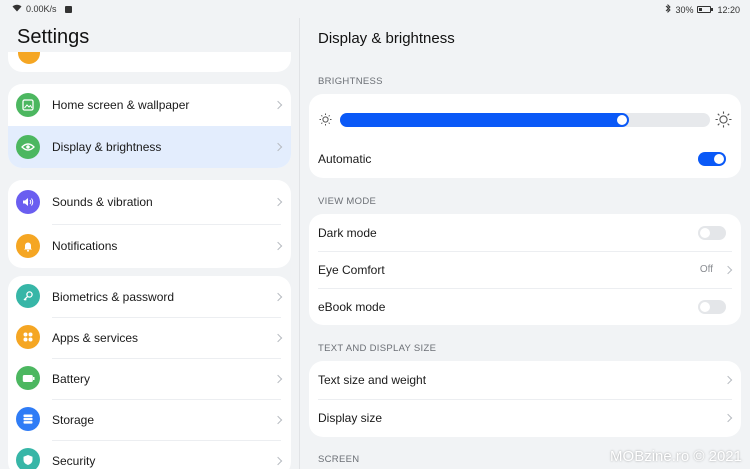  What do you see at coordinates (73, 419) in the screenshot?
I see `sidebar-item-label: Storage` at bounding box center [73, 419].